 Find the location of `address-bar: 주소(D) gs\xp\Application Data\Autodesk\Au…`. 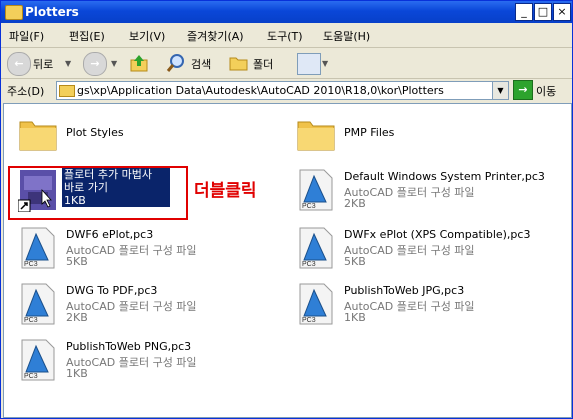

address-bar: 주소(D) gs\xp\Application Data\Autodesk\Au… is located at coordinates (286, 90).